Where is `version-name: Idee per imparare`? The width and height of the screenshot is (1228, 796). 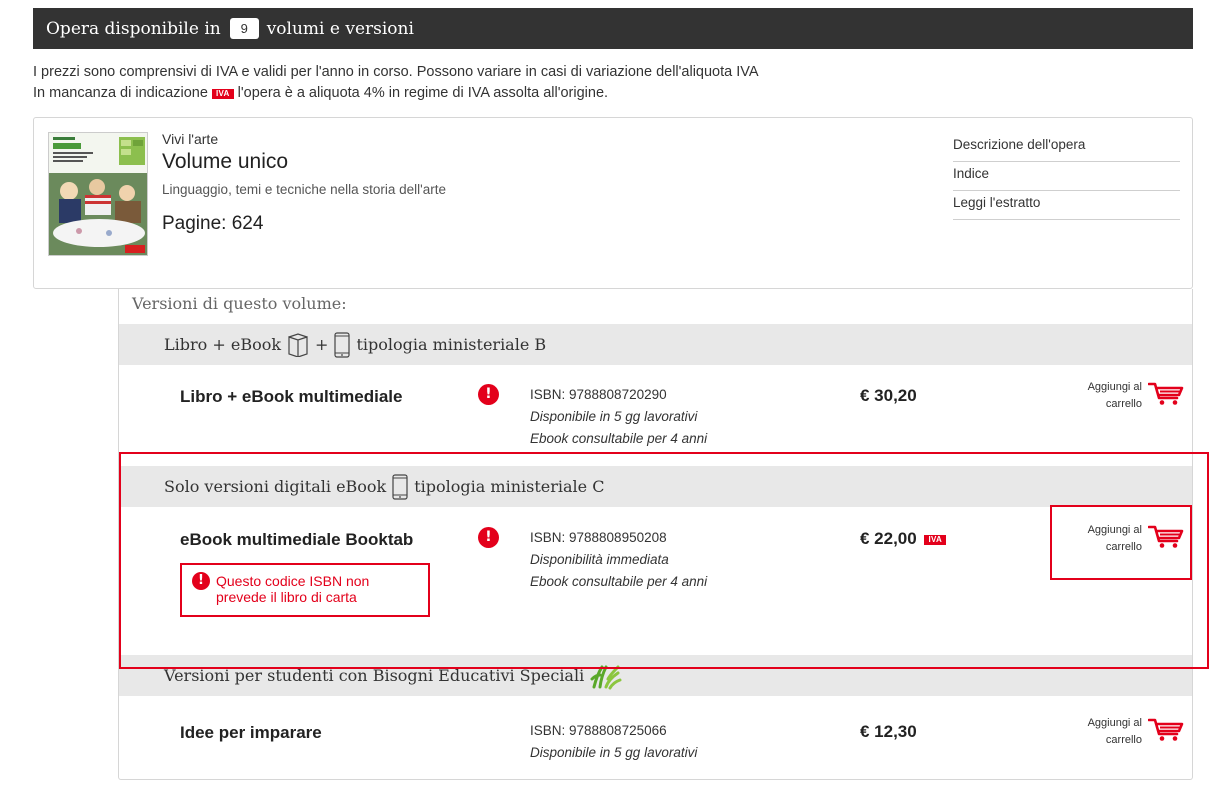 version-name: Idee per imparare is located at coordinates (251, 732).